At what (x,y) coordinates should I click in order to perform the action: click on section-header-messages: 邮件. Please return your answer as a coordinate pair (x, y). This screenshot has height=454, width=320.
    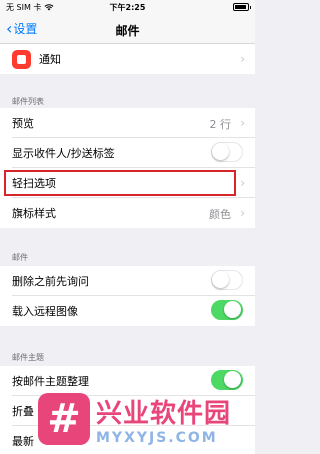
    Looking at the image, I should click on (20, 257).